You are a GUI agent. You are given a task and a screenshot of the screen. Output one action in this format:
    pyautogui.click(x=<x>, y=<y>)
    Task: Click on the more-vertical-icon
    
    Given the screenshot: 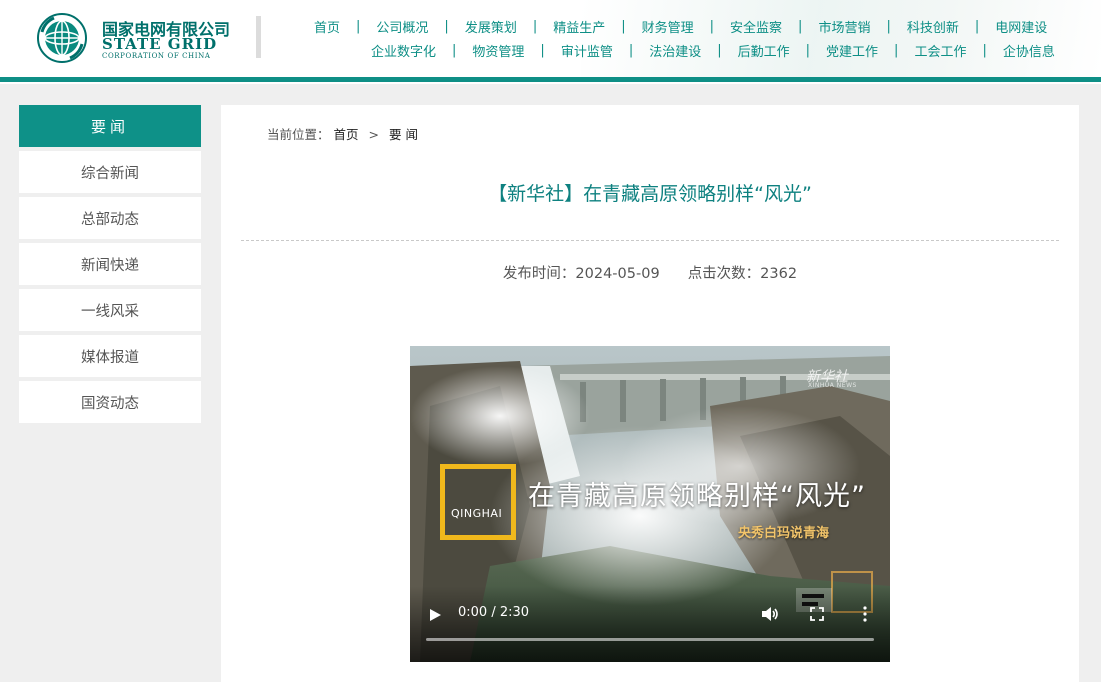 What is the action you would take?
    pyautogui.click(x=865, y=614)
    